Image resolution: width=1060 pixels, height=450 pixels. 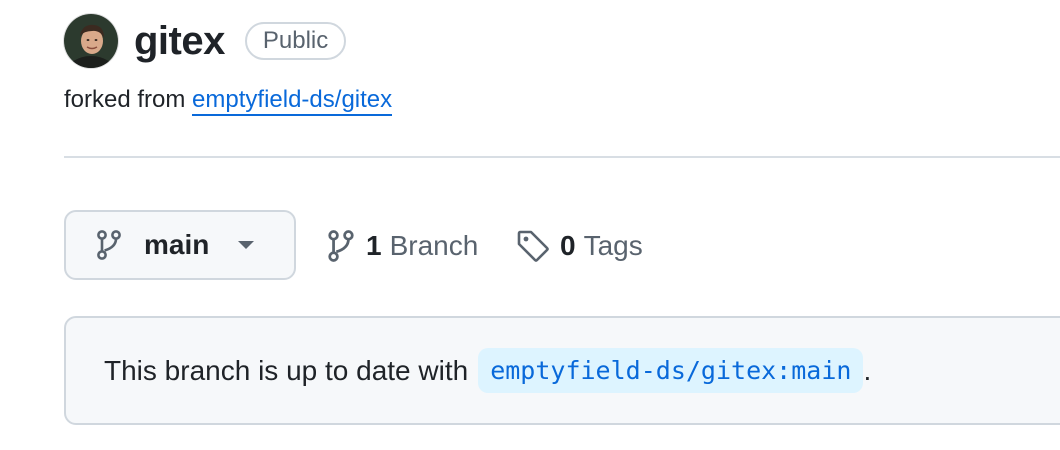 What do you see at coordinates (613, 245) in the screenshot?
I see `tag-label: Tags` at bounding box center [613, 245].